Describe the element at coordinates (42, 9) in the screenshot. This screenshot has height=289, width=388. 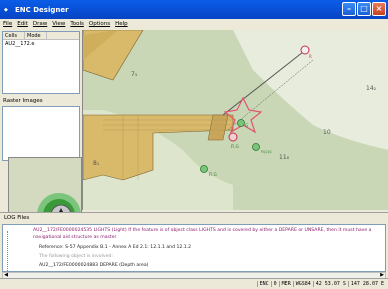
I see `window-title: ENC Designer` at that location.